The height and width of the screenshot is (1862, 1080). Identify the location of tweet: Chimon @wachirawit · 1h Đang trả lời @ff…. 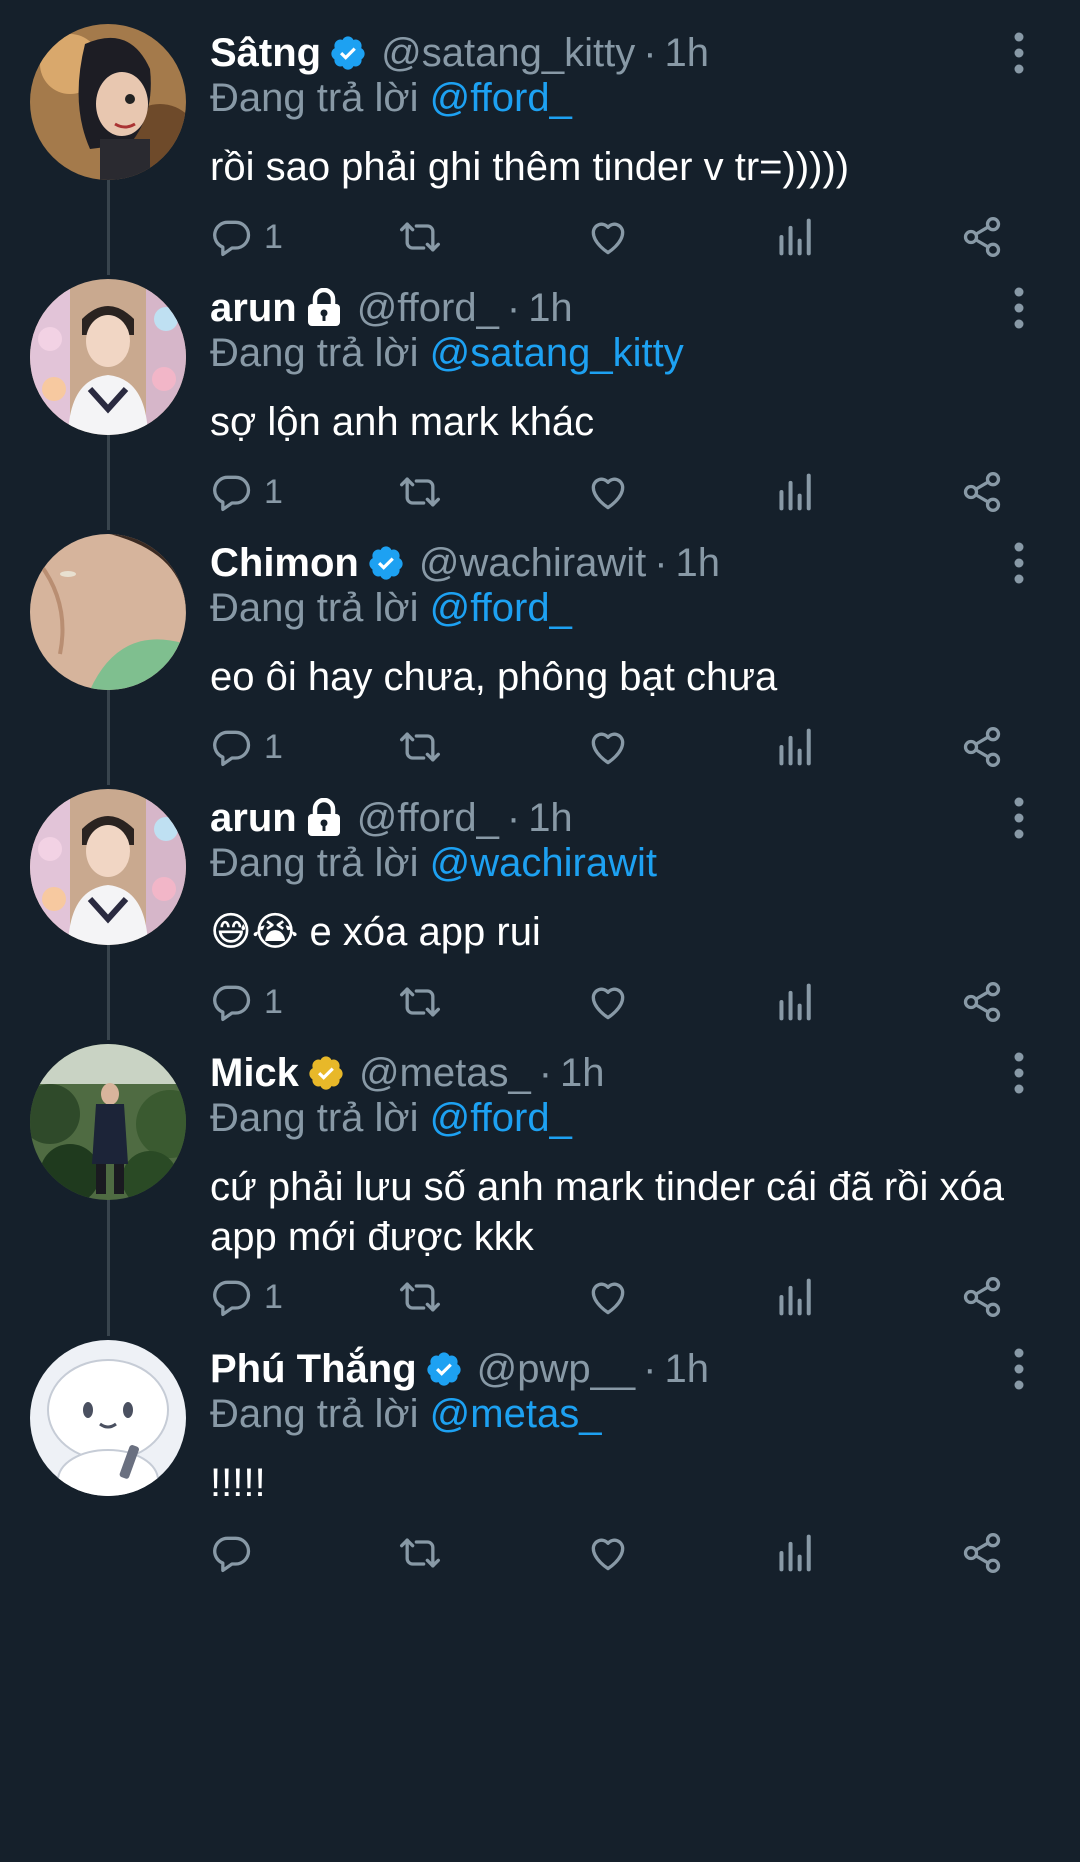
(540, 654).